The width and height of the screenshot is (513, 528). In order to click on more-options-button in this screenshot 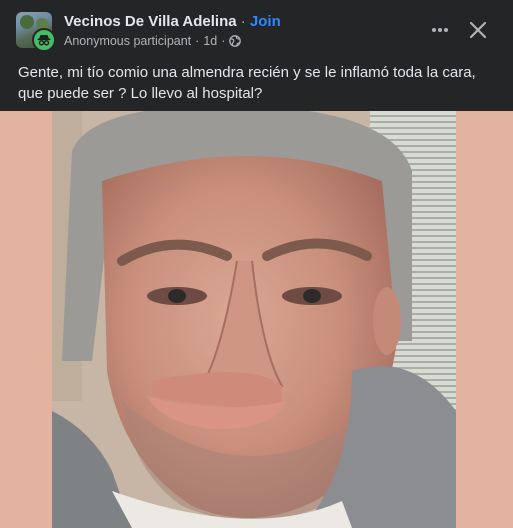, I will do `click(440, 30)`.